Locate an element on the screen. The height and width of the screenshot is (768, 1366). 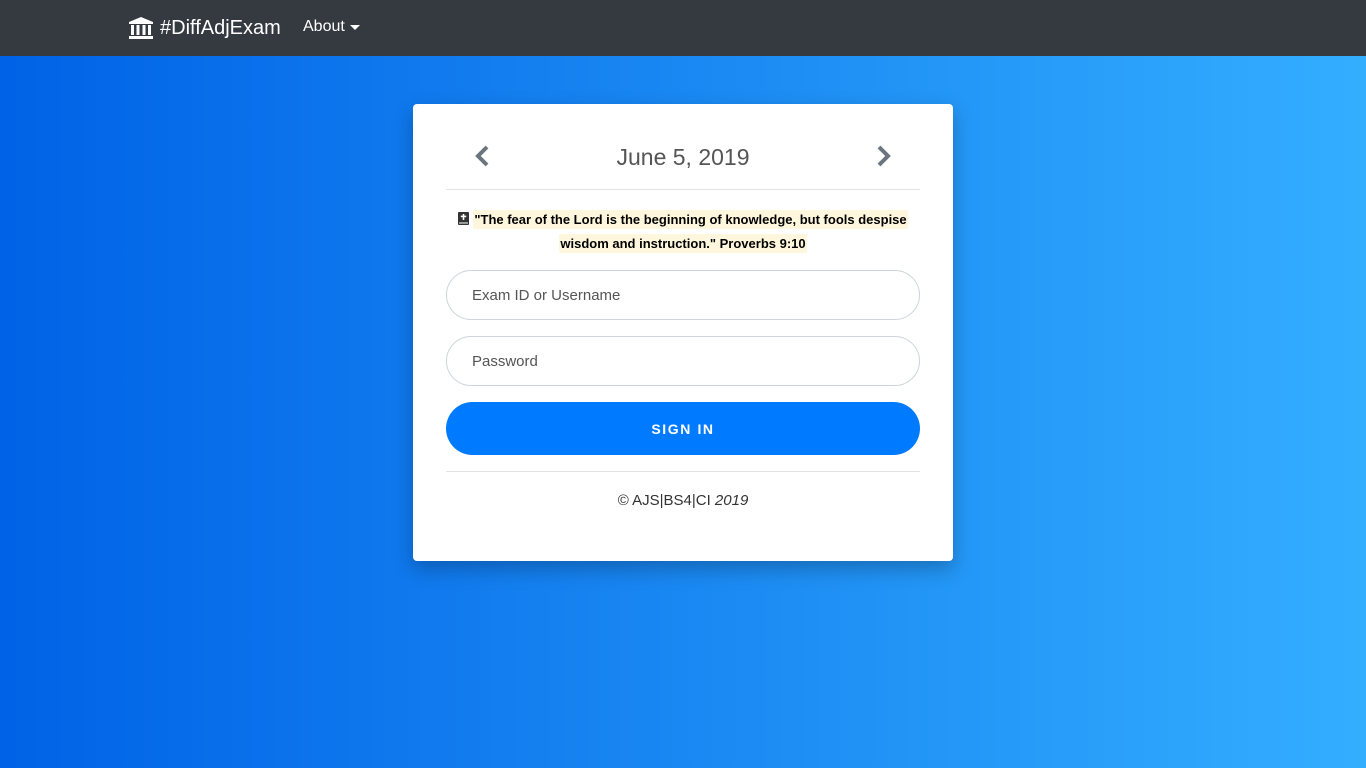
caret-down-icon is located at coordinates (354, 27).